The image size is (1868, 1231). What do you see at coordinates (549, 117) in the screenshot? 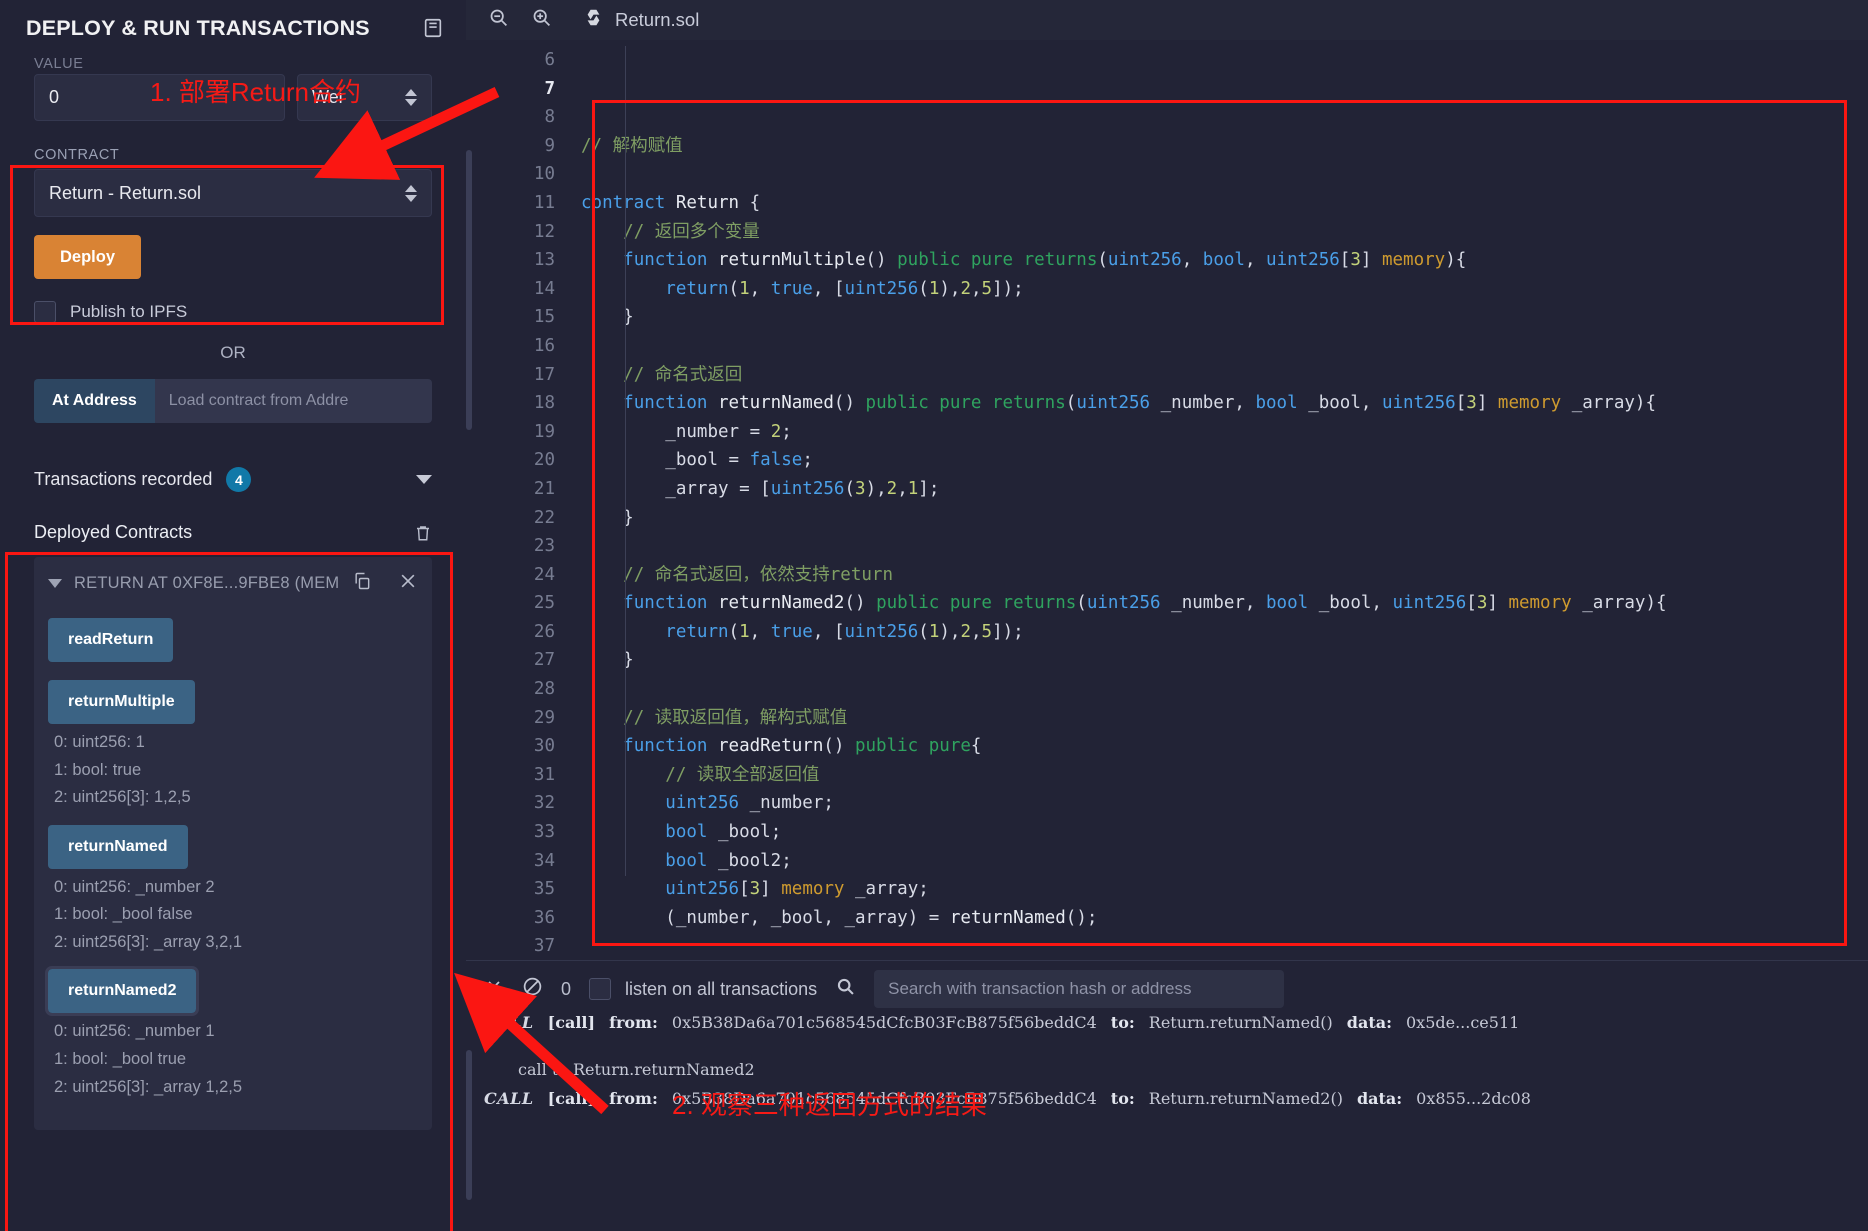
I see `line-number: 8` at bounding box center [549, 117].